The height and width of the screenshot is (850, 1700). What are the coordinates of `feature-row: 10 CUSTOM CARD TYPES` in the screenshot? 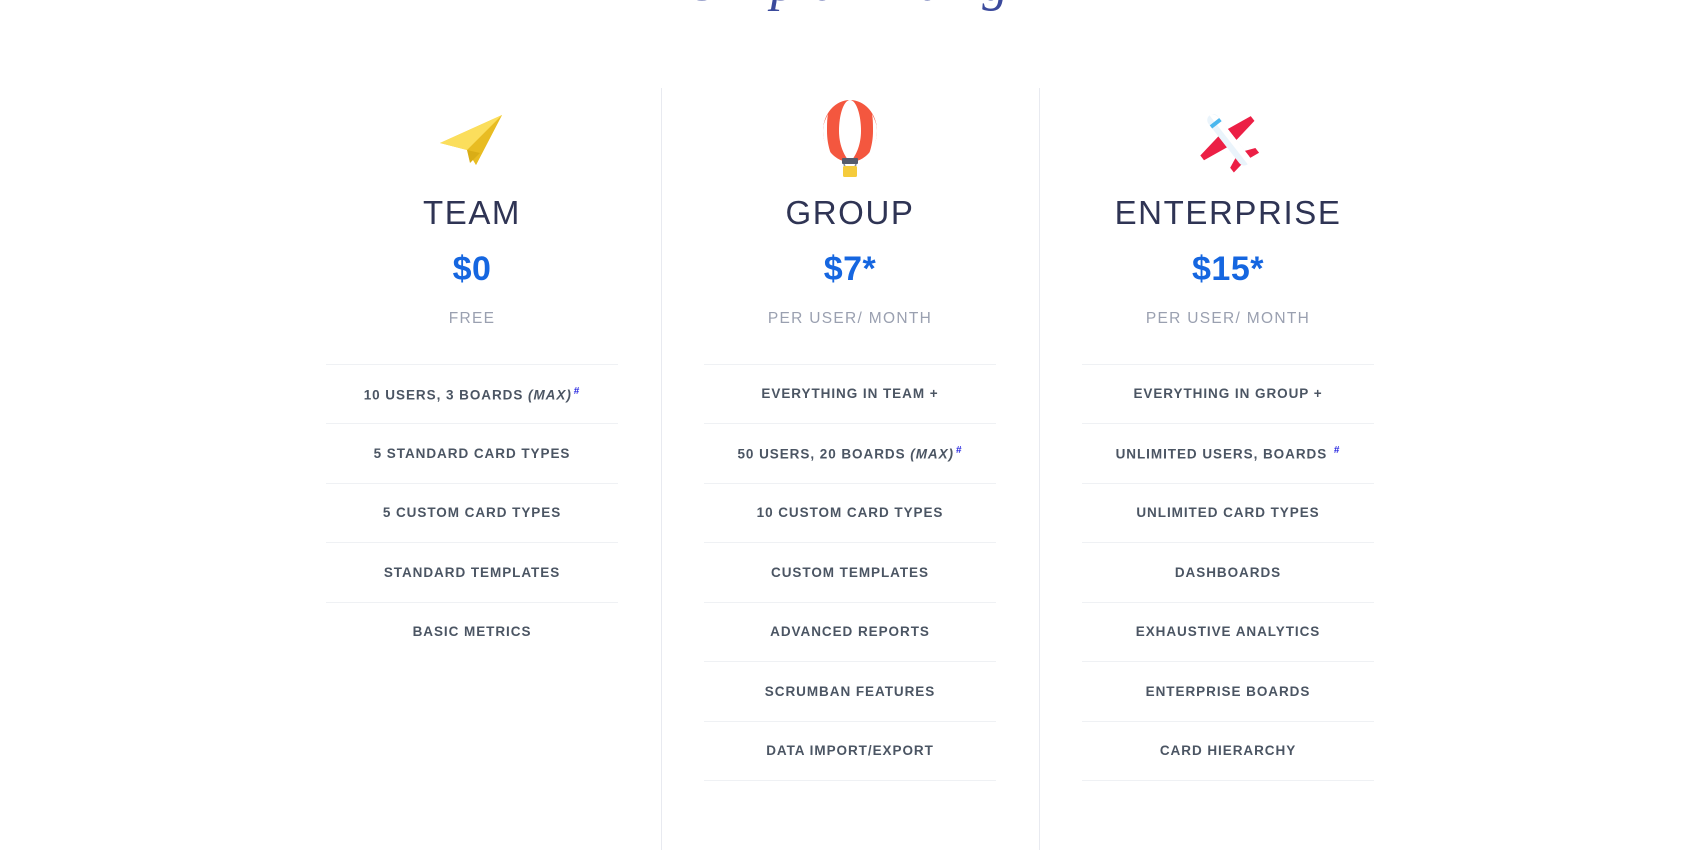 It's located at (850, 512).